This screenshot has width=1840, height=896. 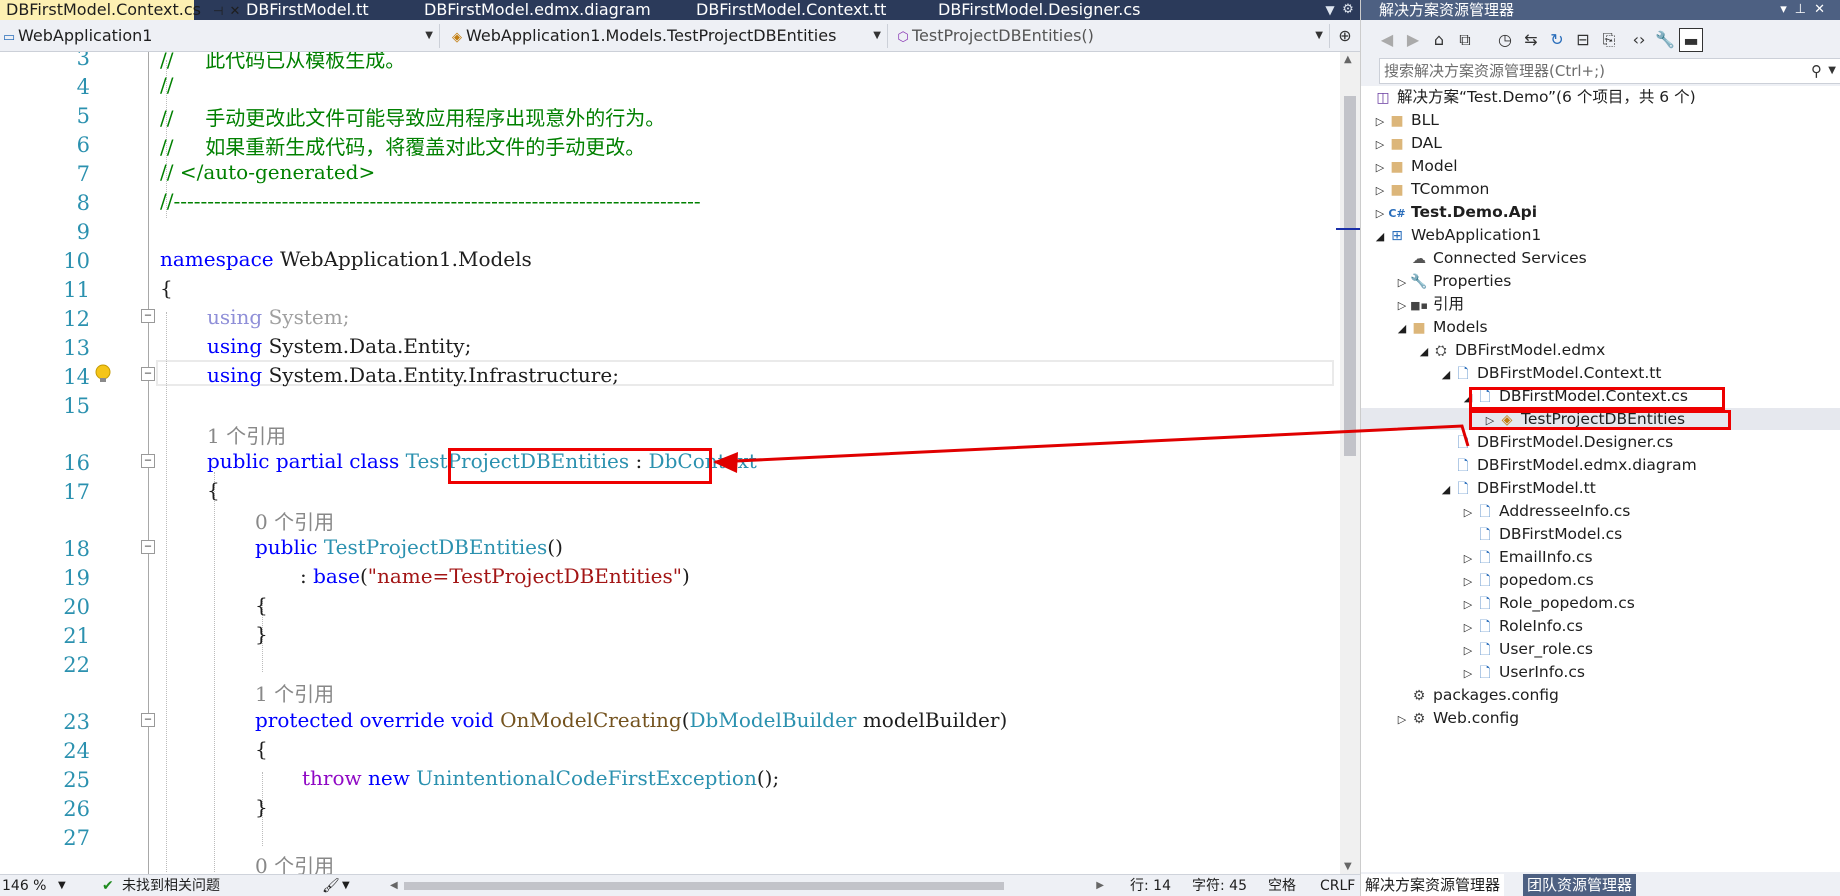 What do you see at coordinates (1431, 189) in the screenshot?
I see `tree-node-tcommon: ▷ ■ TCommon` at bounding box center [1431, 189].